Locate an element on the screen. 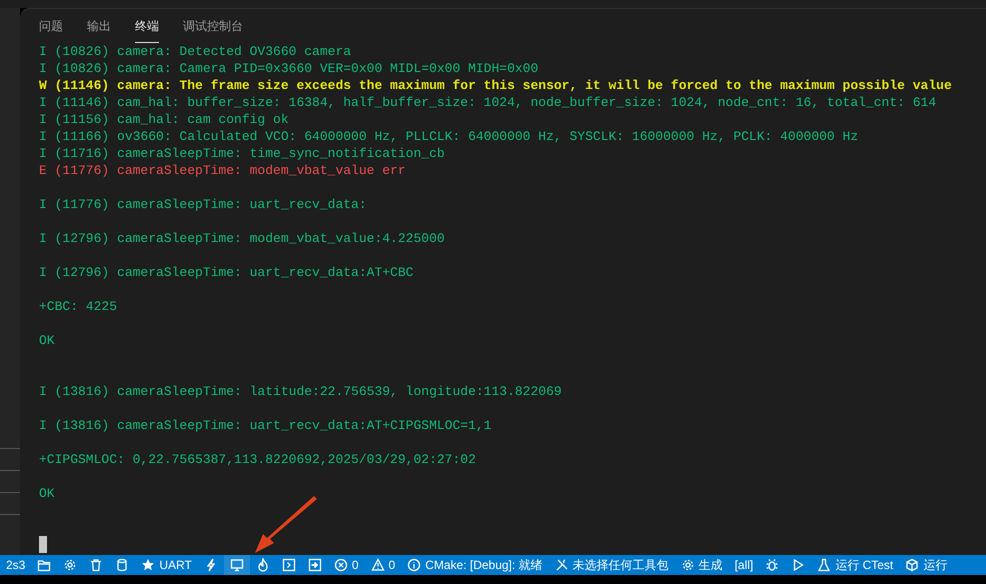 The height and width of the screenshot is (584, 986). warning-icon is located at coordinates (377, 565).